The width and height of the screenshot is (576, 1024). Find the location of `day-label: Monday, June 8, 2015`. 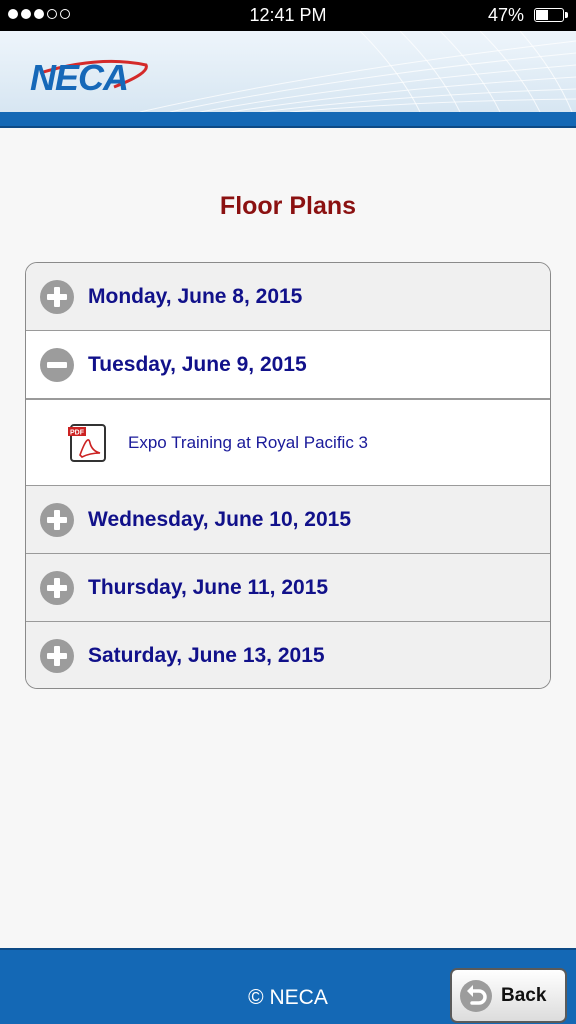

day-label: Monday, June 8, 2015 is located at coordinates (195, 296).